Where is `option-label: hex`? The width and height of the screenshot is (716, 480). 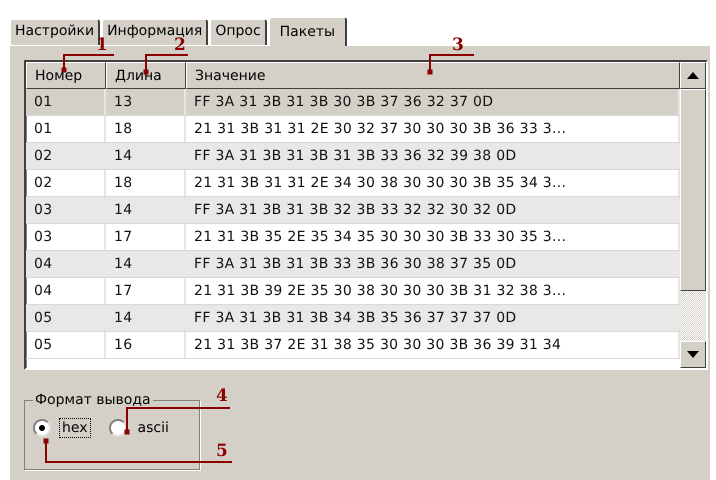
option-label: hex is located at coordinates (75, 428).